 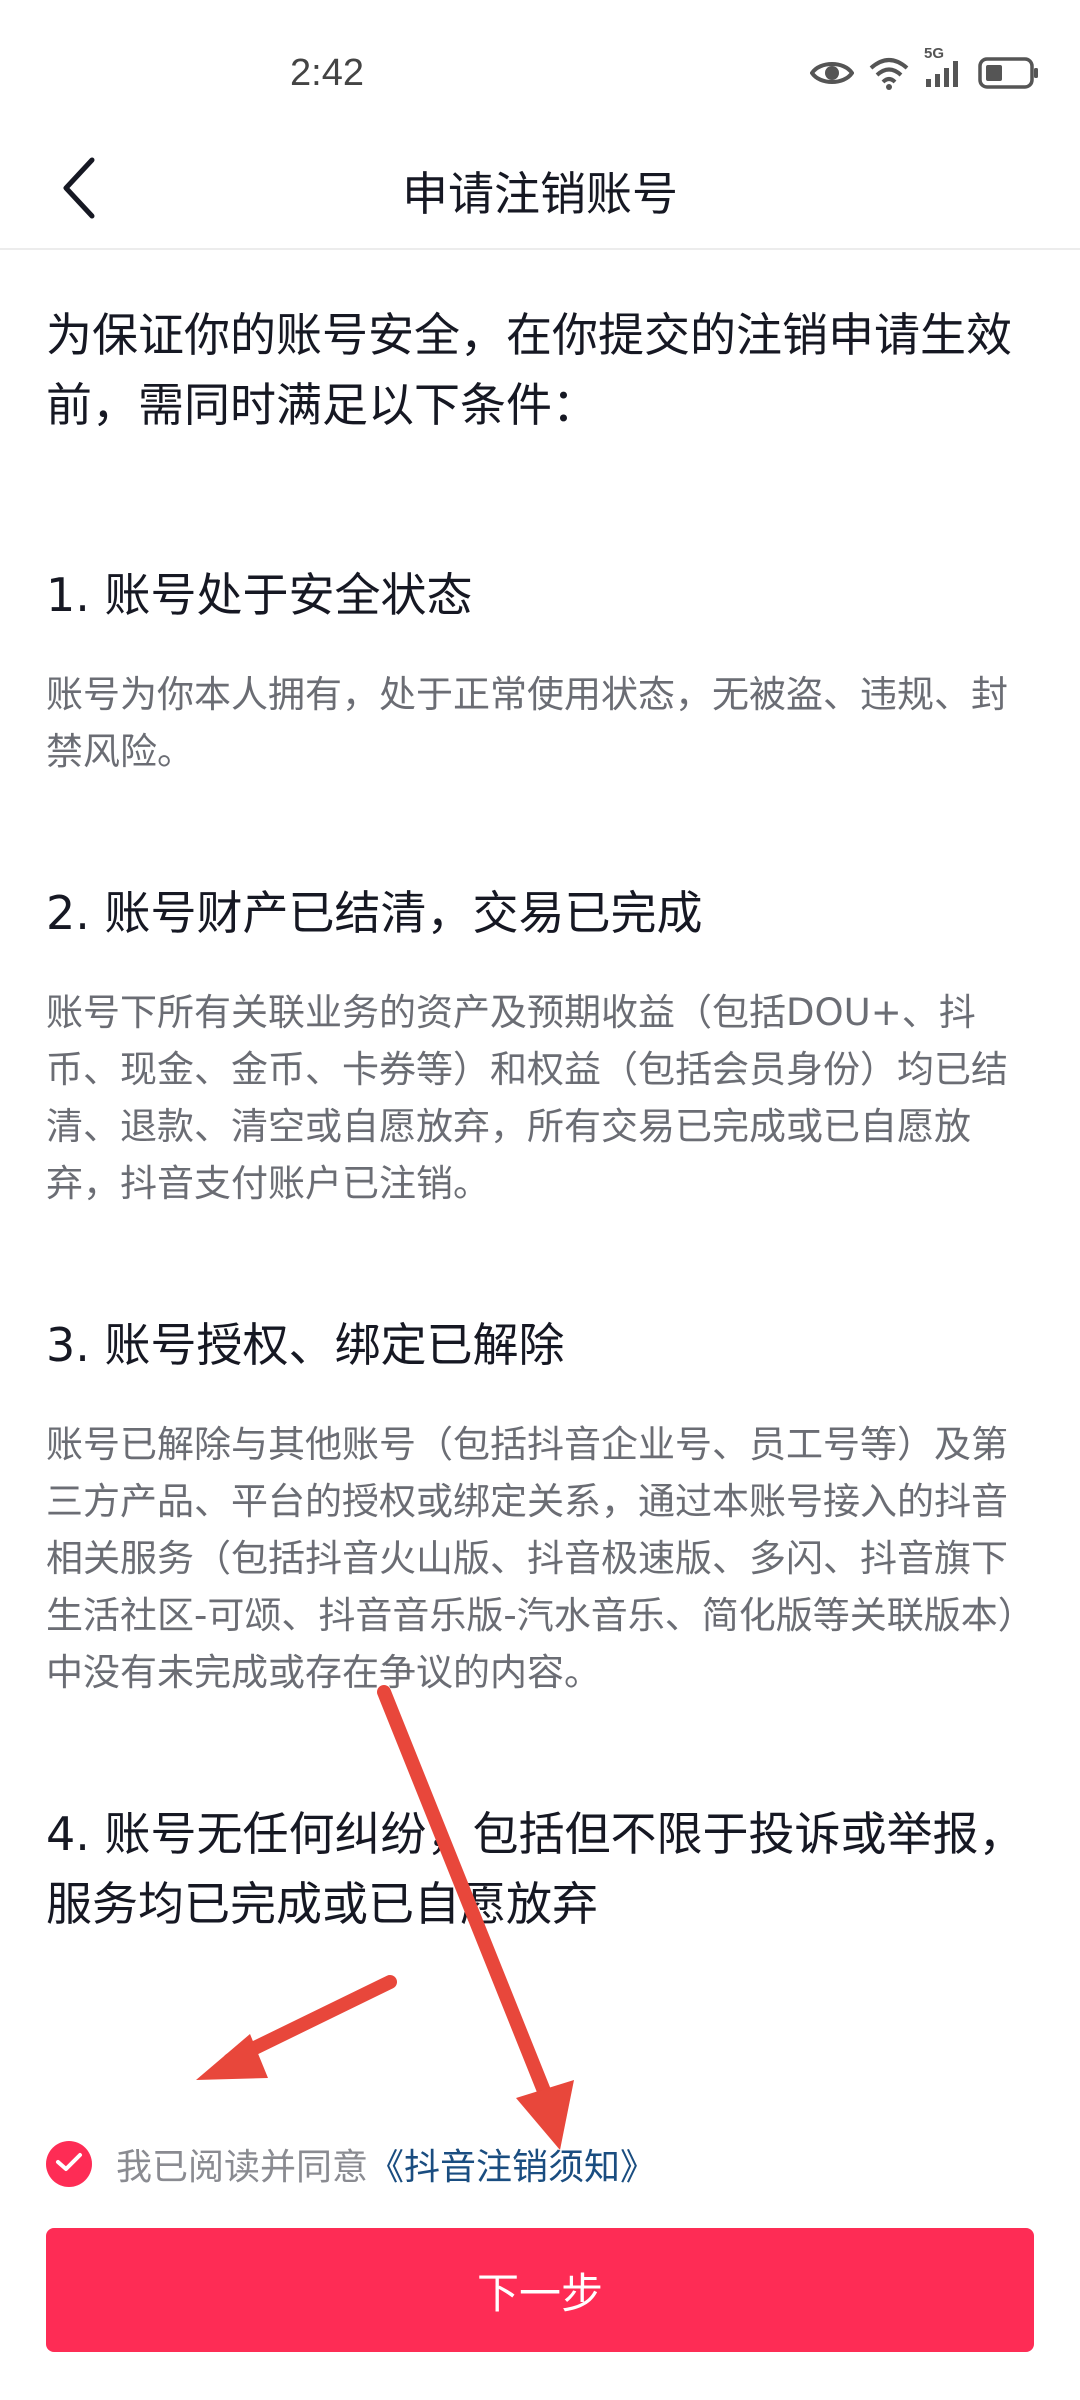 I want to click on checkmark-icon, so click(x=69, y=2164).